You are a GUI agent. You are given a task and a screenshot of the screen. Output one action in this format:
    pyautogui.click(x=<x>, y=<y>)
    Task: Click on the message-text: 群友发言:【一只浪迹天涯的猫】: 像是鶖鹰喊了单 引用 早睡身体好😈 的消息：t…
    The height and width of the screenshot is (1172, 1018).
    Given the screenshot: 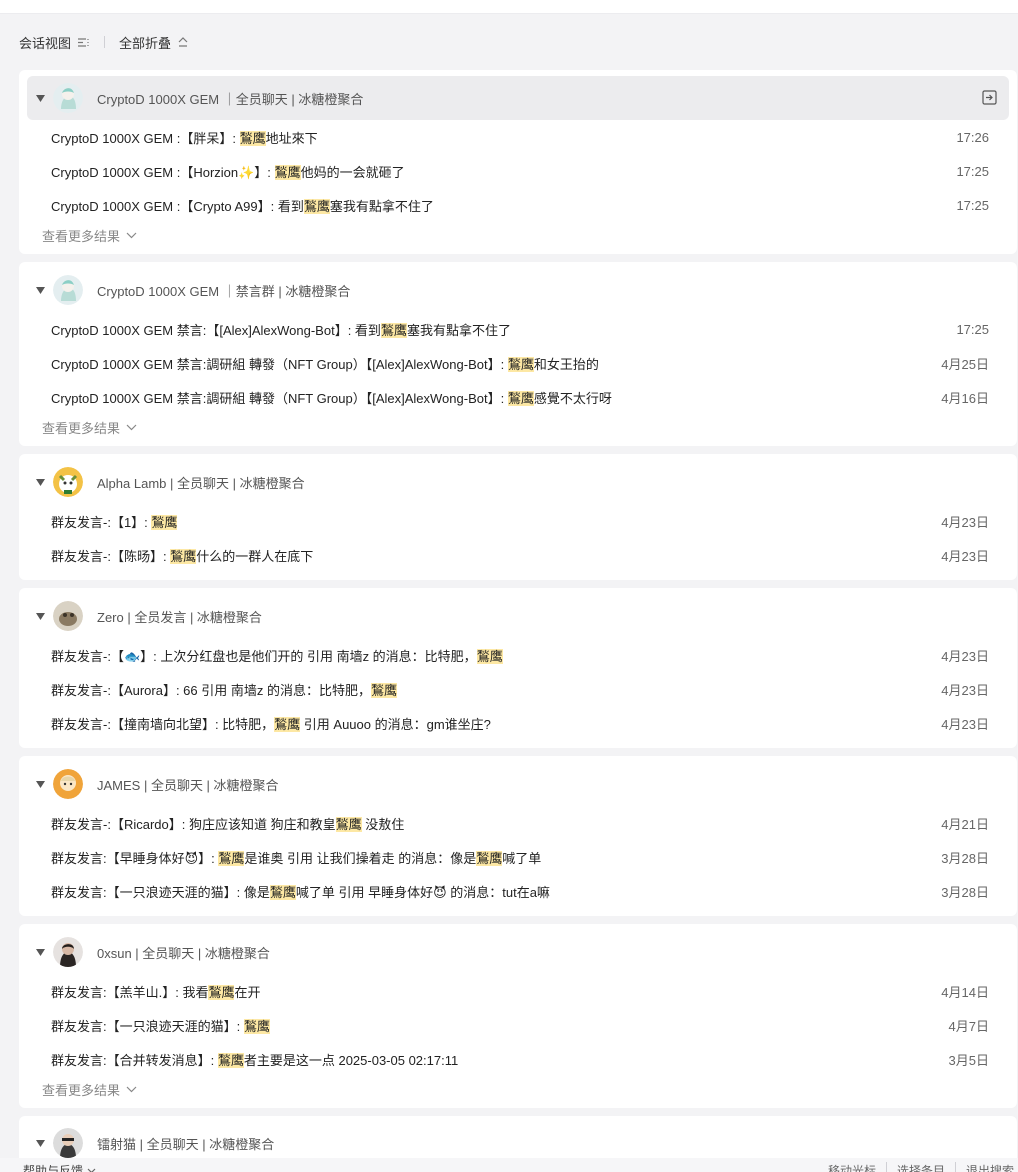 What is the action you would take?
    pyautogui.click(x=300, y=892)
    